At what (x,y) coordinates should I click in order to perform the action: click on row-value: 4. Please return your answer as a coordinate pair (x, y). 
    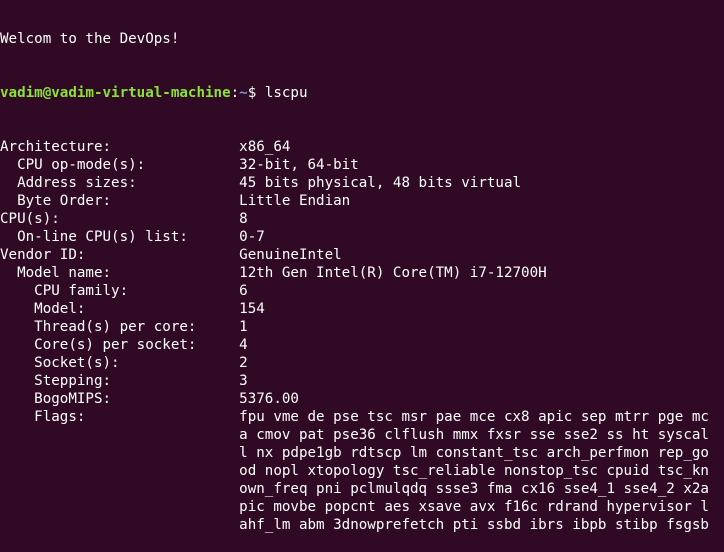
    Looking at the image, I should click on (243, 345).